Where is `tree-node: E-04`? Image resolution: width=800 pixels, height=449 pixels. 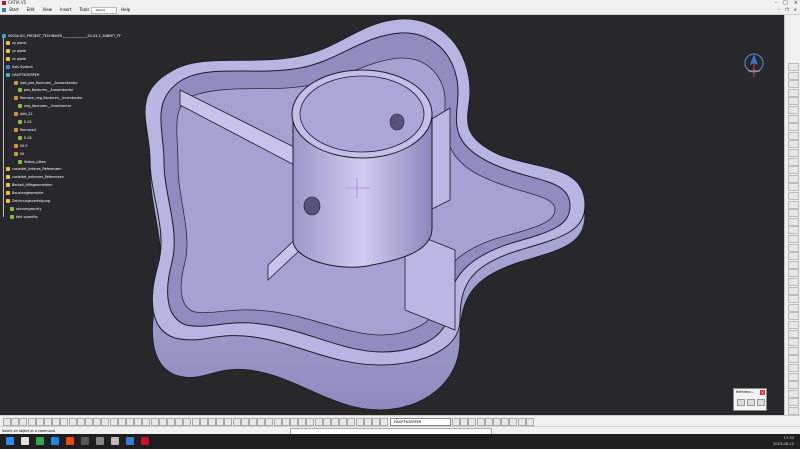
tree-node: E-04 is located at coordinates (25, 138).